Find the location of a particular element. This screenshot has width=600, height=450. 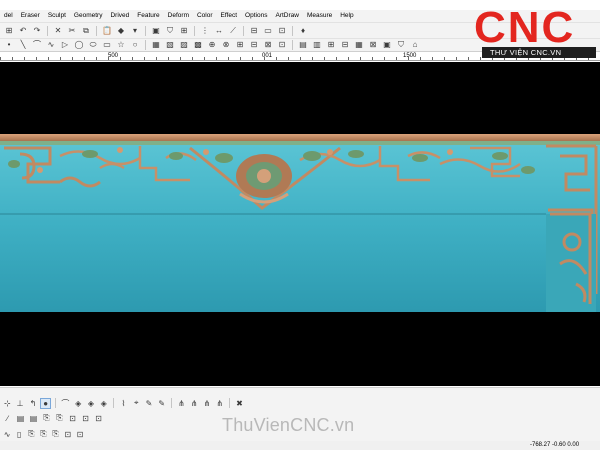

layer-e-icon: ⊡ is located at coordinates (72, 418).